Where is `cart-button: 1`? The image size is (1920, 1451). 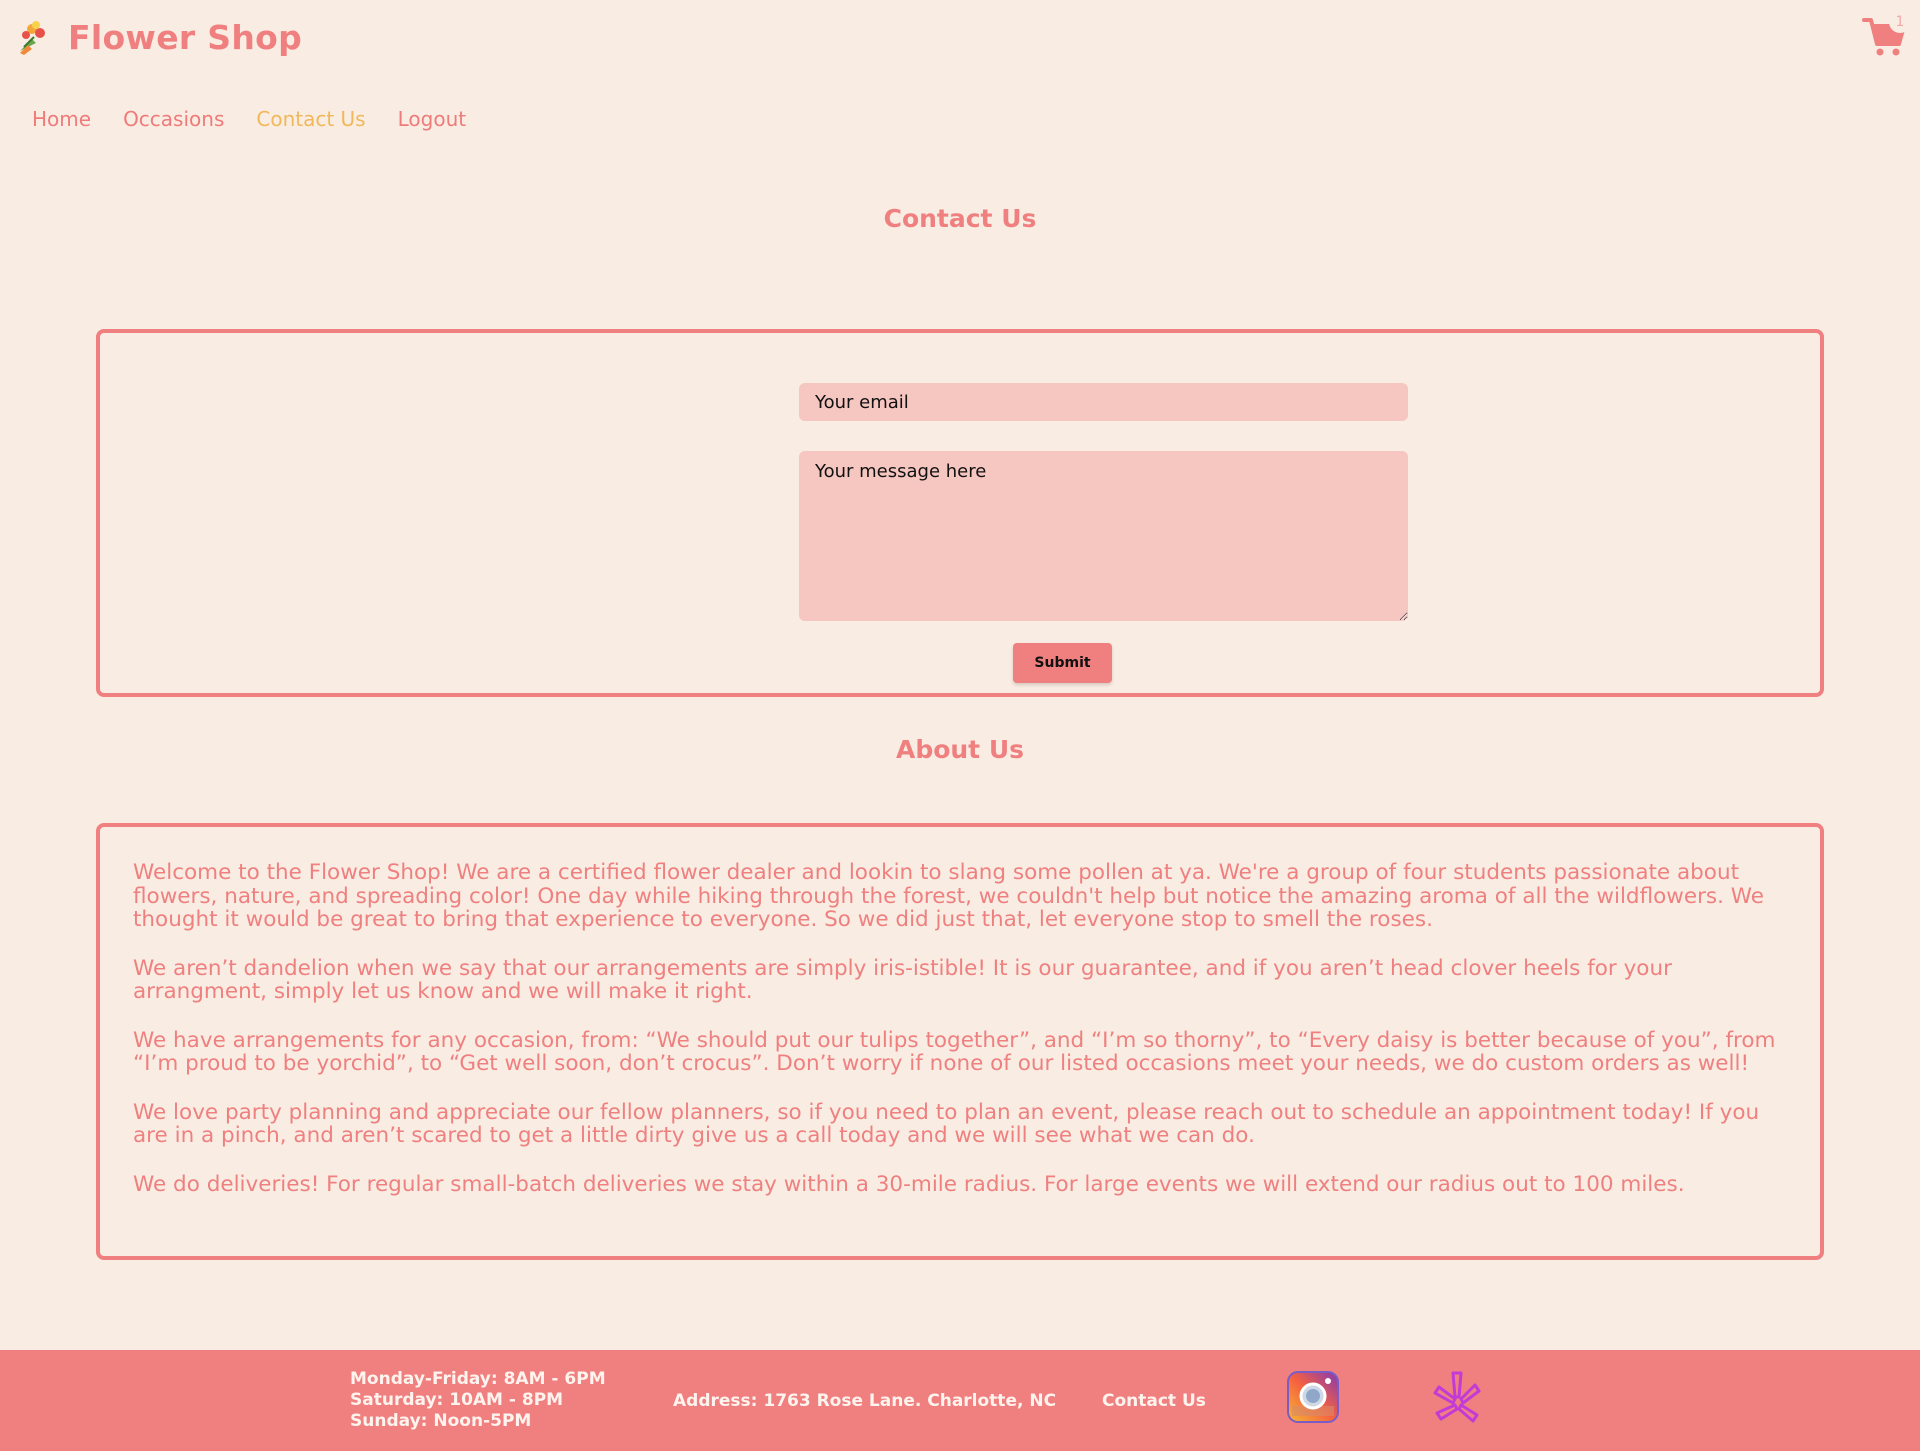 cart-button: 1 is located at coordinates (1886, 34).